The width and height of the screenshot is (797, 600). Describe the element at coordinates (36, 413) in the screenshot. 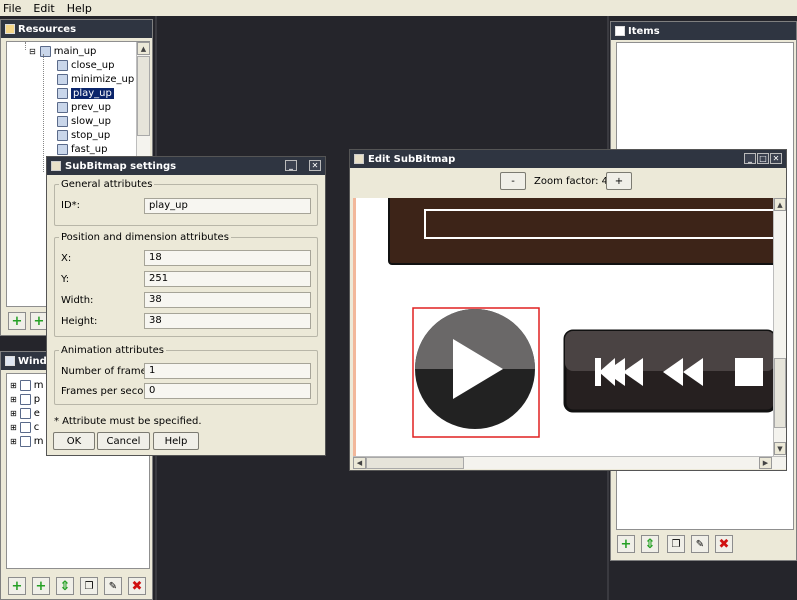

I see `windows-item-label: e` at that location.